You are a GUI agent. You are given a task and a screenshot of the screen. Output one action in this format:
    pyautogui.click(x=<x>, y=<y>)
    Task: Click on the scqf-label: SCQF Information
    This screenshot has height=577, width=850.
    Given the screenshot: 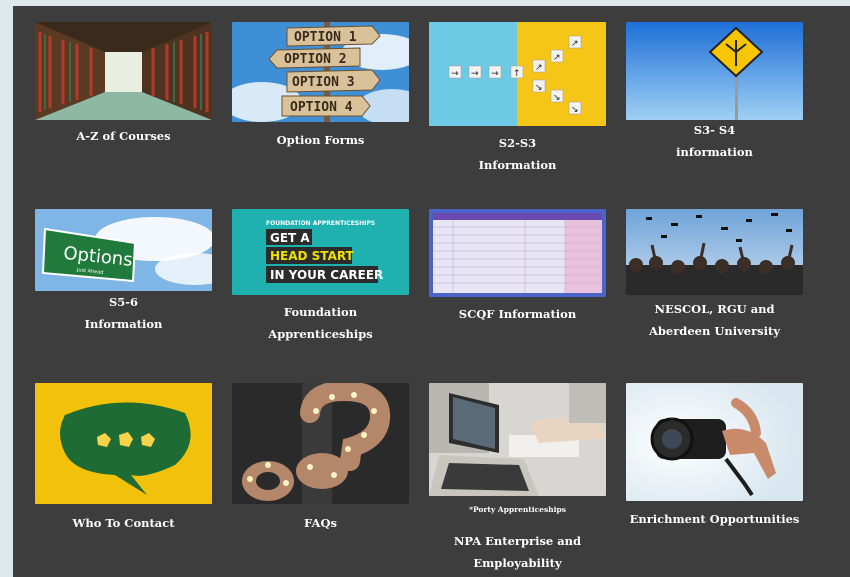 What is the action you would take?
    pyautogui.click(x=517, y=315)
    